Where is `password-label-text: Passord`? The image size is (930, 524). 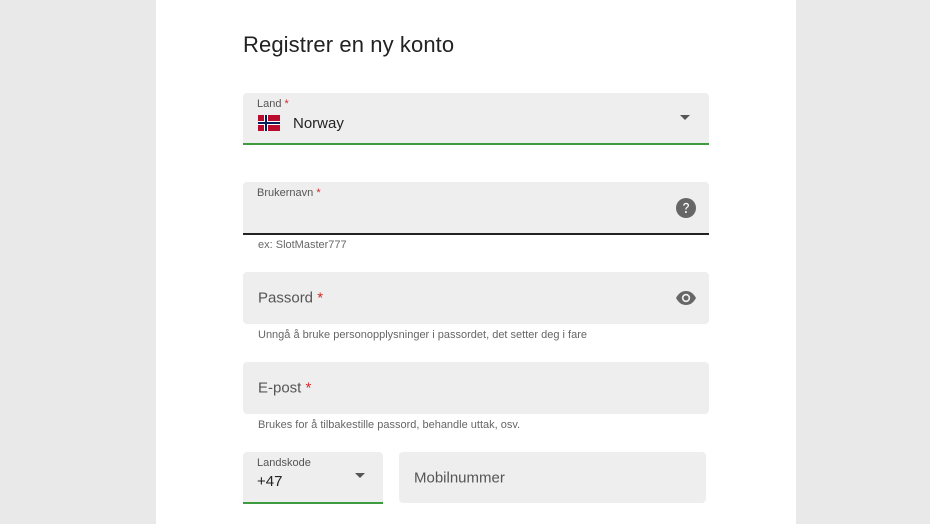 password-label-text: Passord is located at coordinates (286, 298).